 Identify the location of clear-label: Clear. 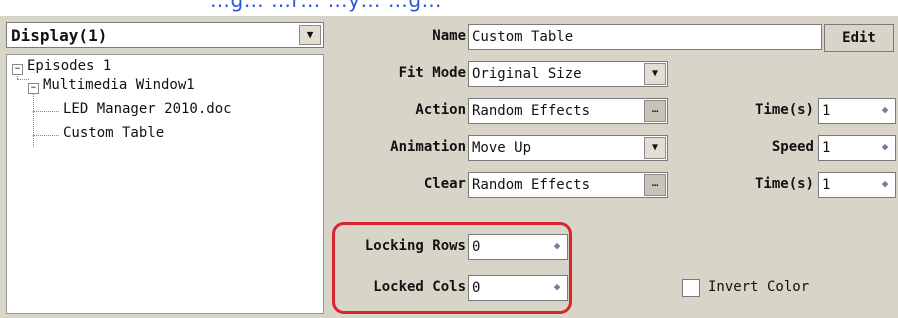
(444, 184).